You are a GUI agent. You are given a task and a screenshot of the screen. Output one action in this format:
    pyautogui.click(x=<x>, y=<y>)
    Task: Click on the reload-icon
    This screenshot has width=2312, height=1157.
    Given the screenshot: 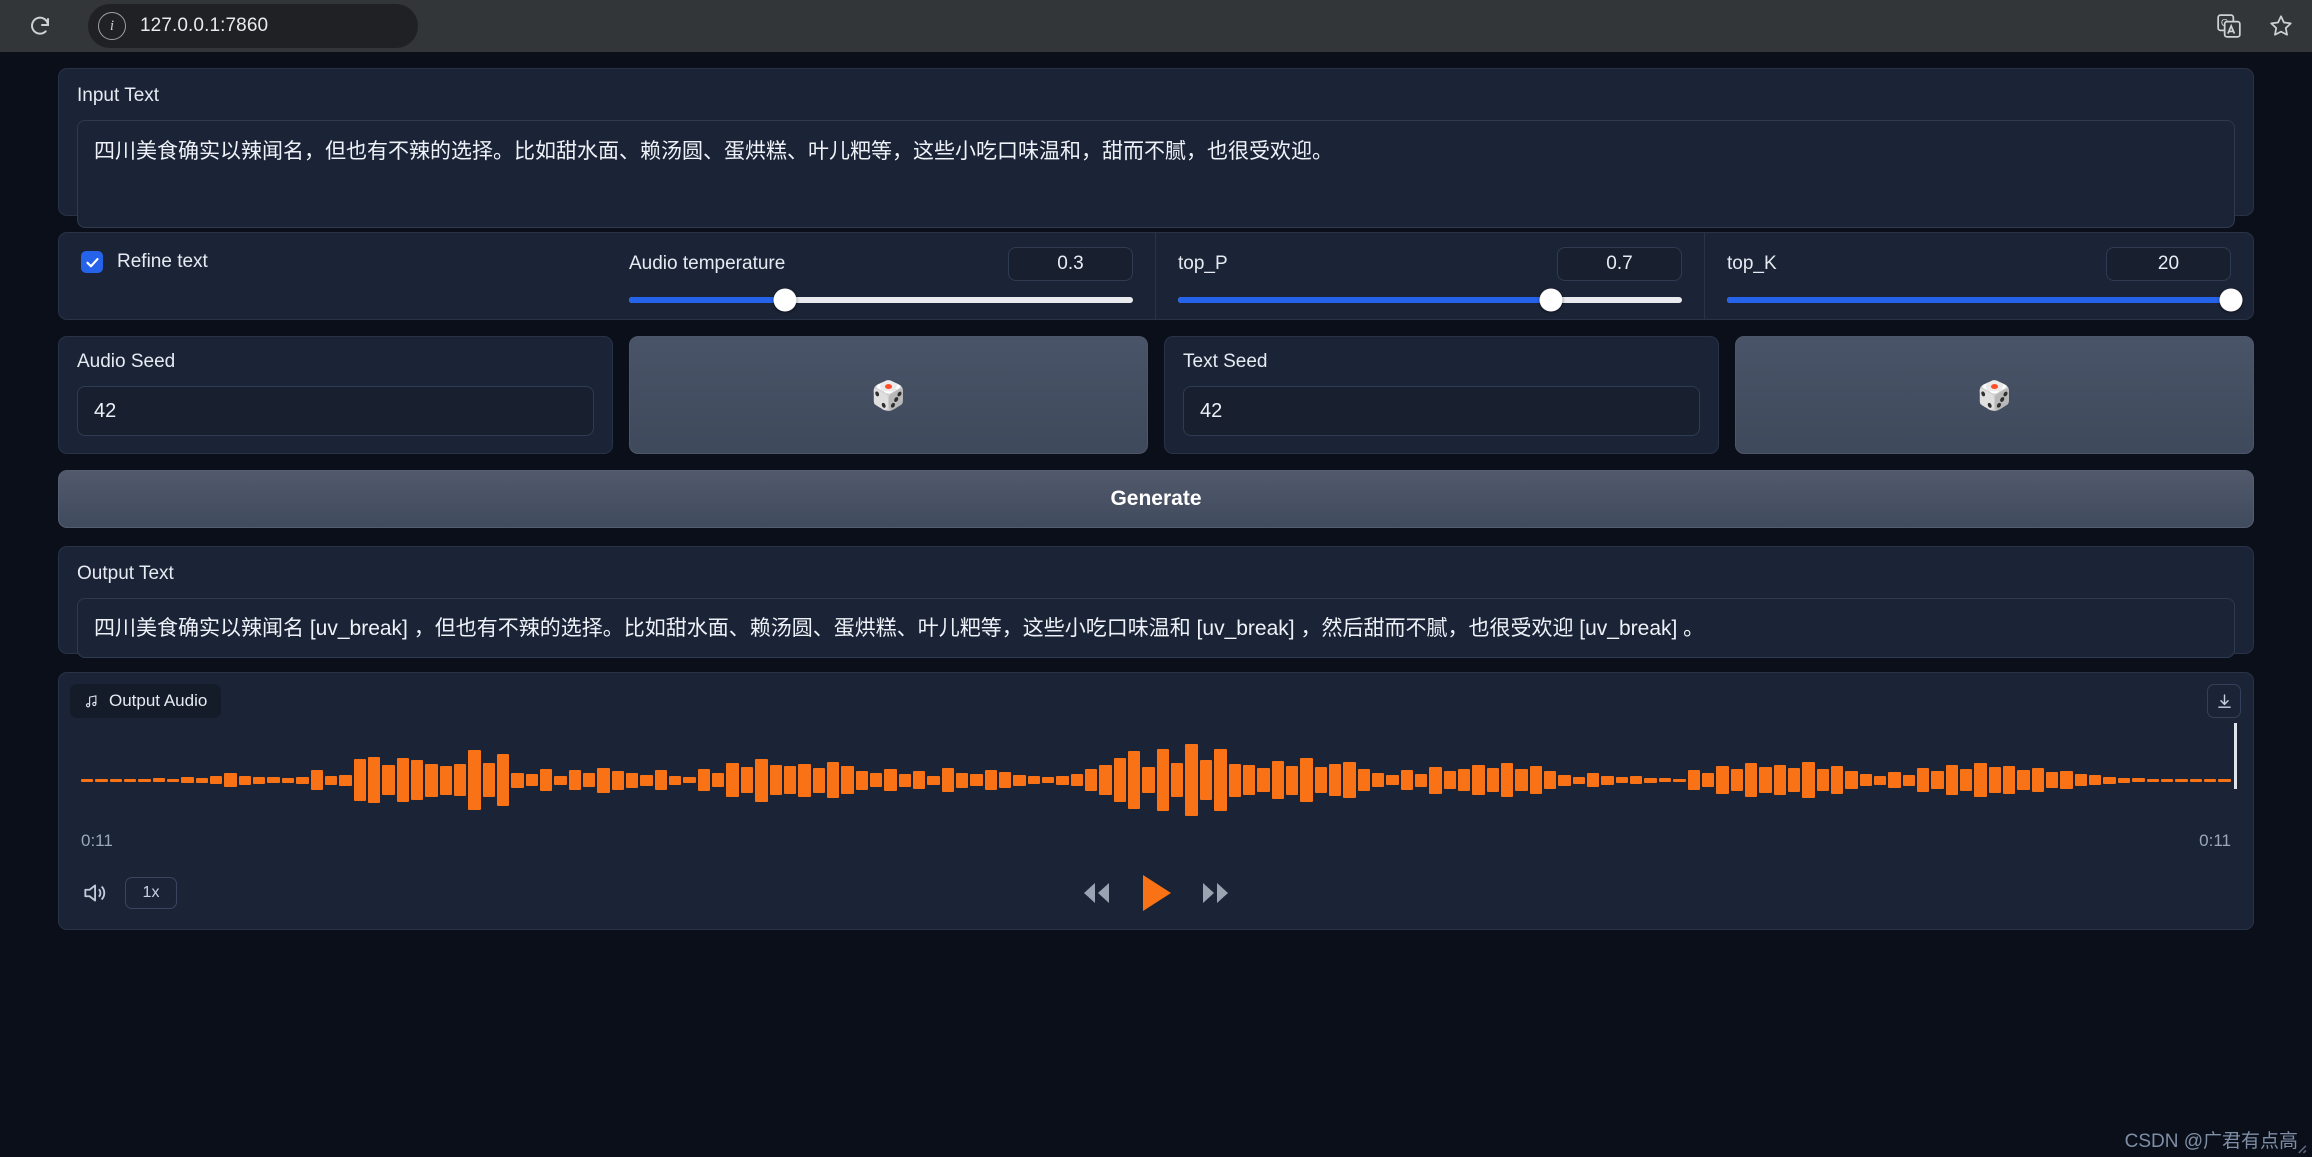 What is the action you would take?
    pyautogui.click(x=40, y=26)
    